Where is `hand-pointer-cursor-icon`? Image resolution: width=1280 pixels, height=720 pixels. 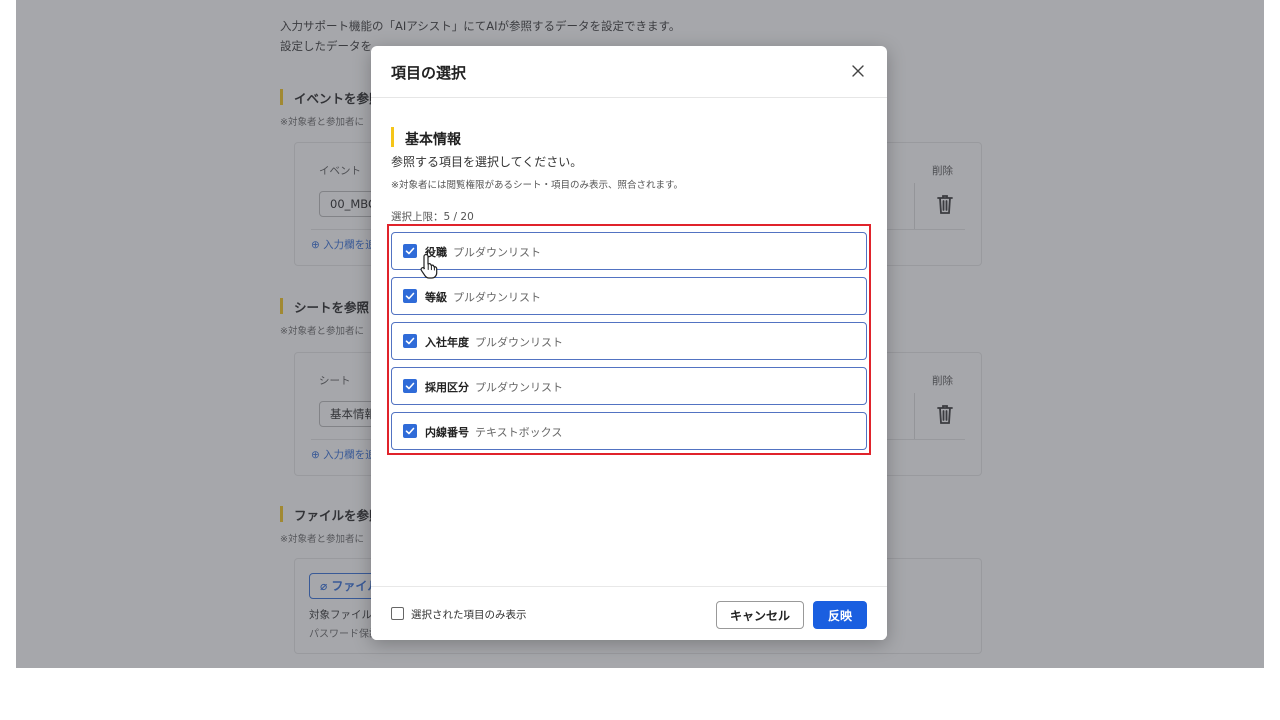 hand-pointer-cursor-icon is located at coordinates (429, 266).